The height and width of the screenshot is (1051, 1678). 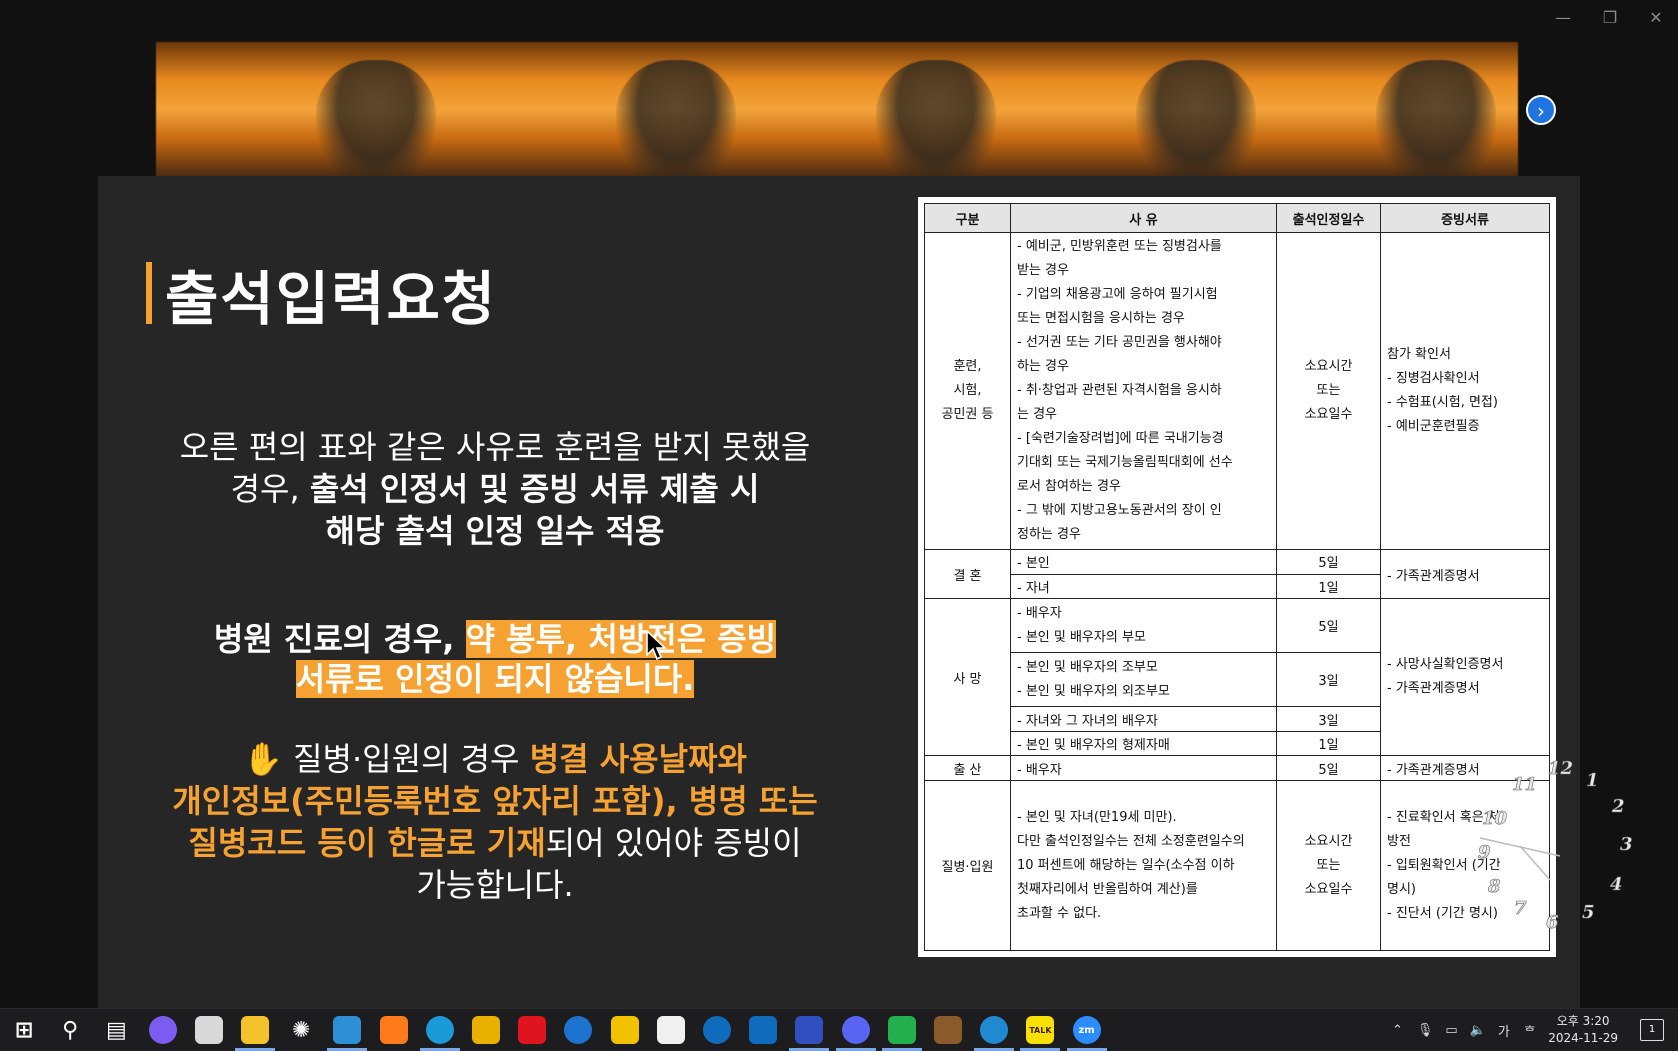 I want to click on ie-icon, so click(x=578, y=1030).